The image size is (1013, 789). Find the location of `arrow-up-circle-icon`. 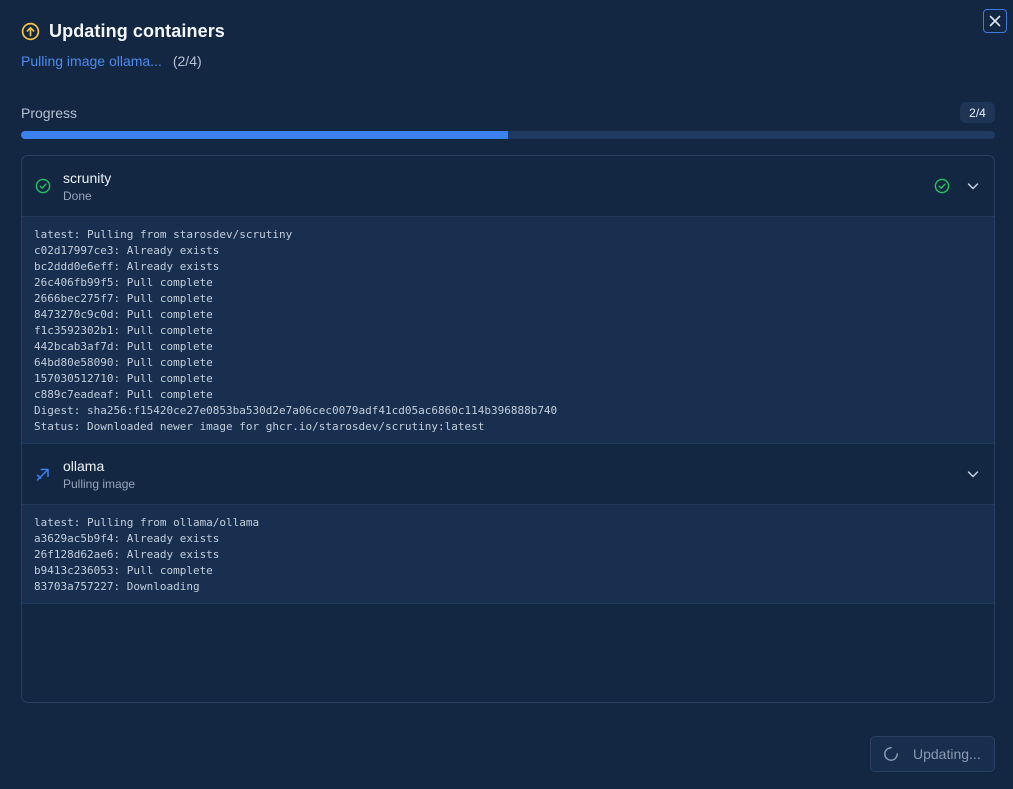

arrow-up-circle-icon is located at coordinates (30, 31).